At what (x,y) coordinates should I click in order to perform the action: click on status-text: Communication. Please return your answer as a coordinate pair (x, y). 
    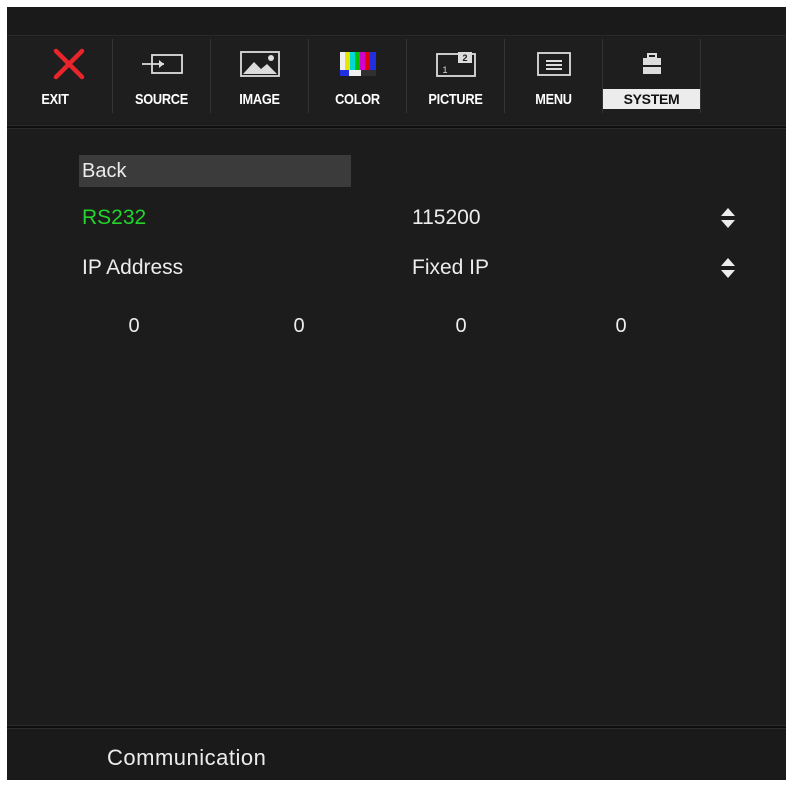
    Looking at the image, I should click on (187, 757).